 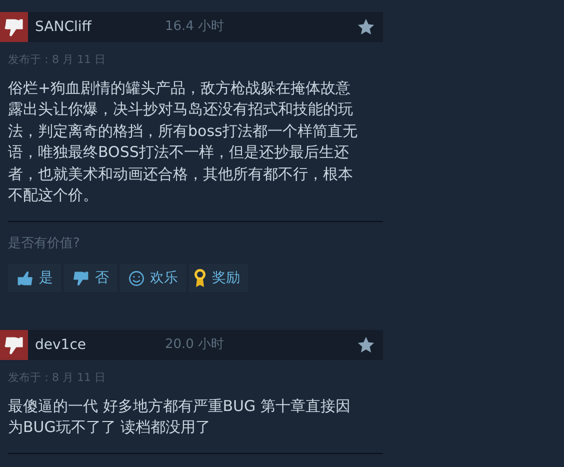 I want to click on yes-button: 是, so click(x=34, y=278).